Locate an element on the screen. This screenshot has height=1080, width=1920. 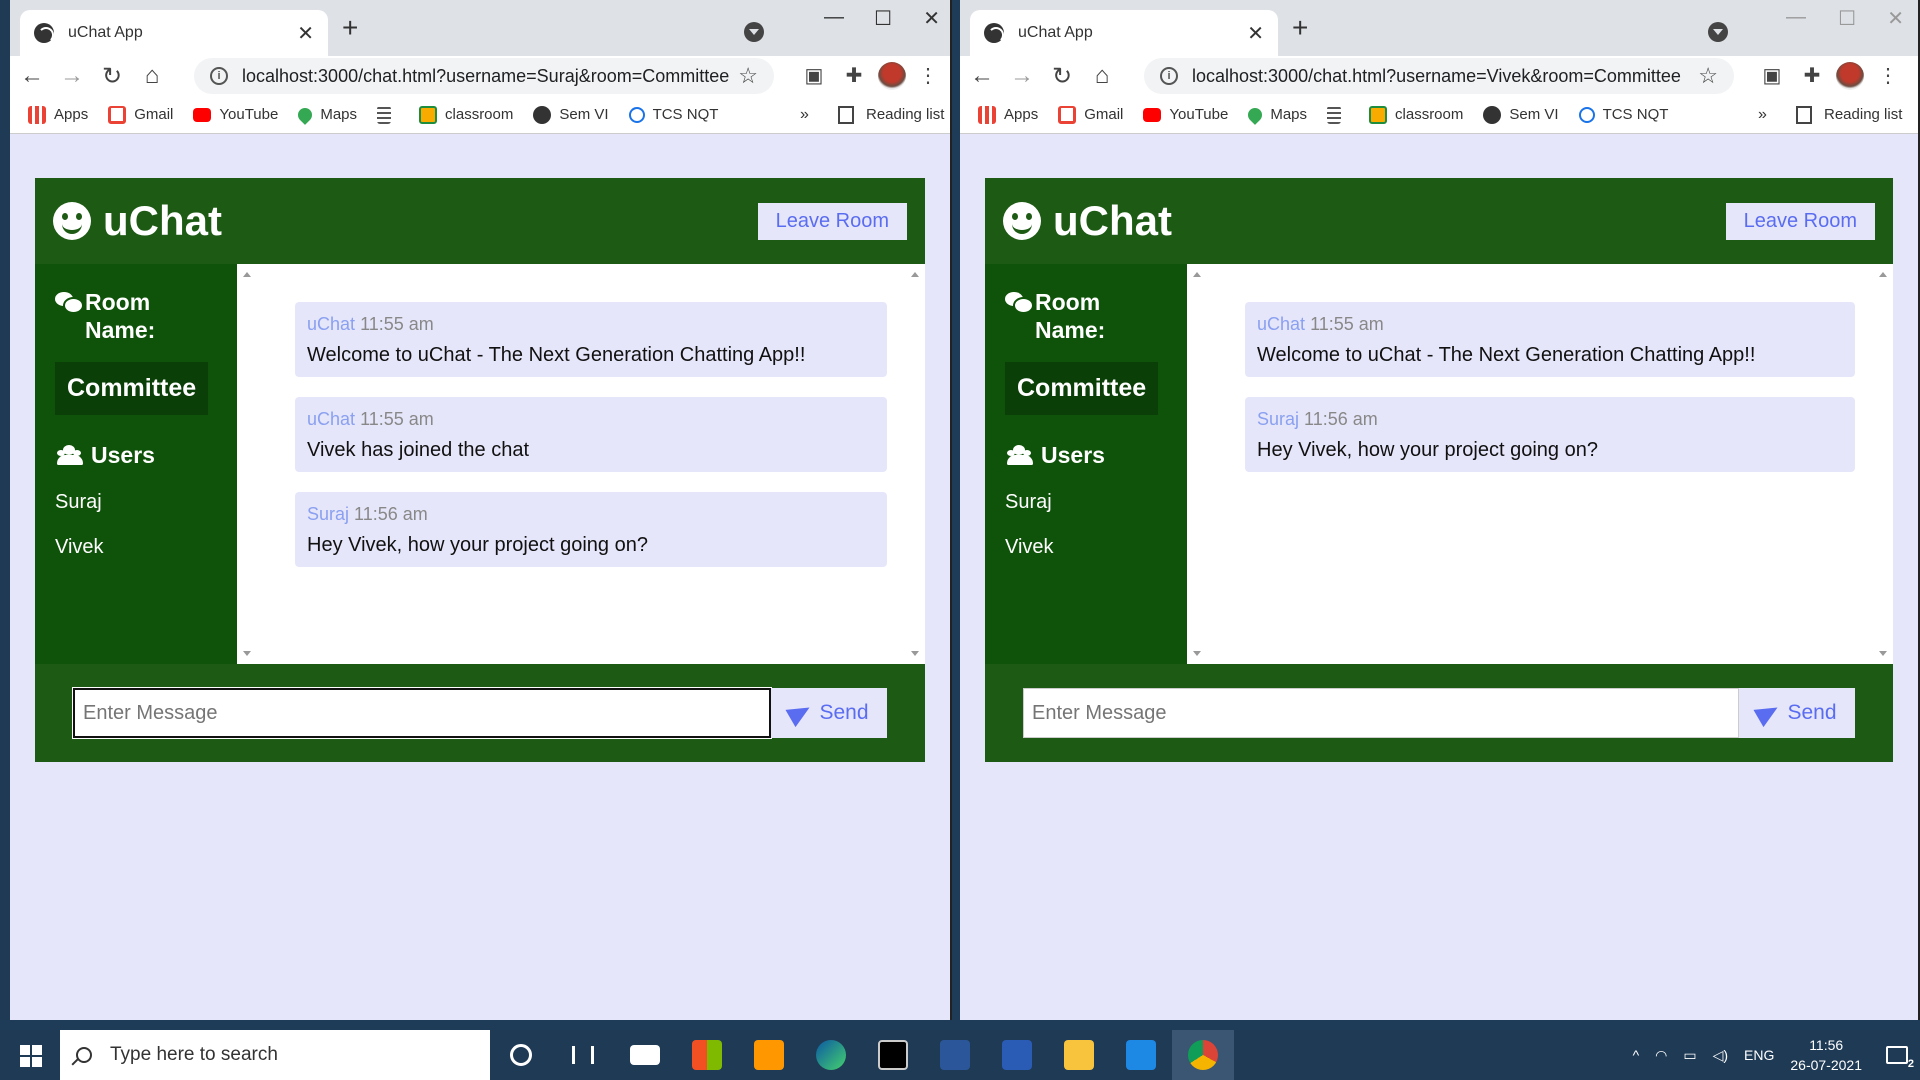
sublime-text-icon is located at coordinates (769, 1055).